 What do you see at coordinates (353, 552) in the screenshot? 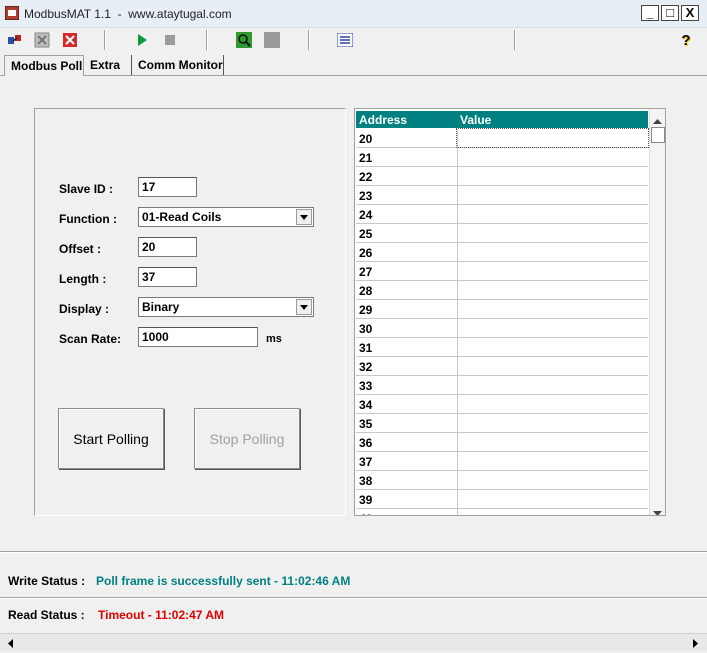
I see `divider` at bounding box center [353, 552].